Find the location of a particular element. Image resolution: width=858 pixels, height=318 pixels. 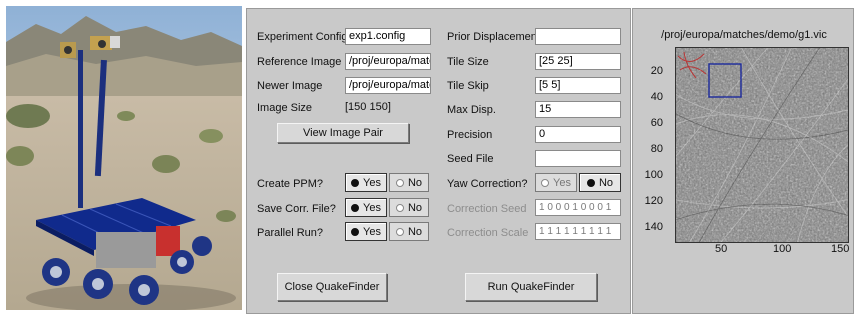

create-ppm-yes-toggle: Yes is located at coordinates (366, 182).